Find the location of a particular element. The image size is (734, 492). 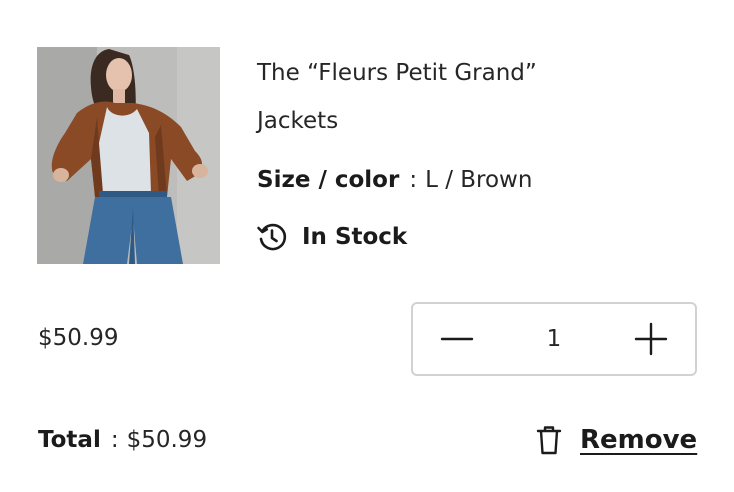

quantity-decrement-button is located at coordinates (457, 339).